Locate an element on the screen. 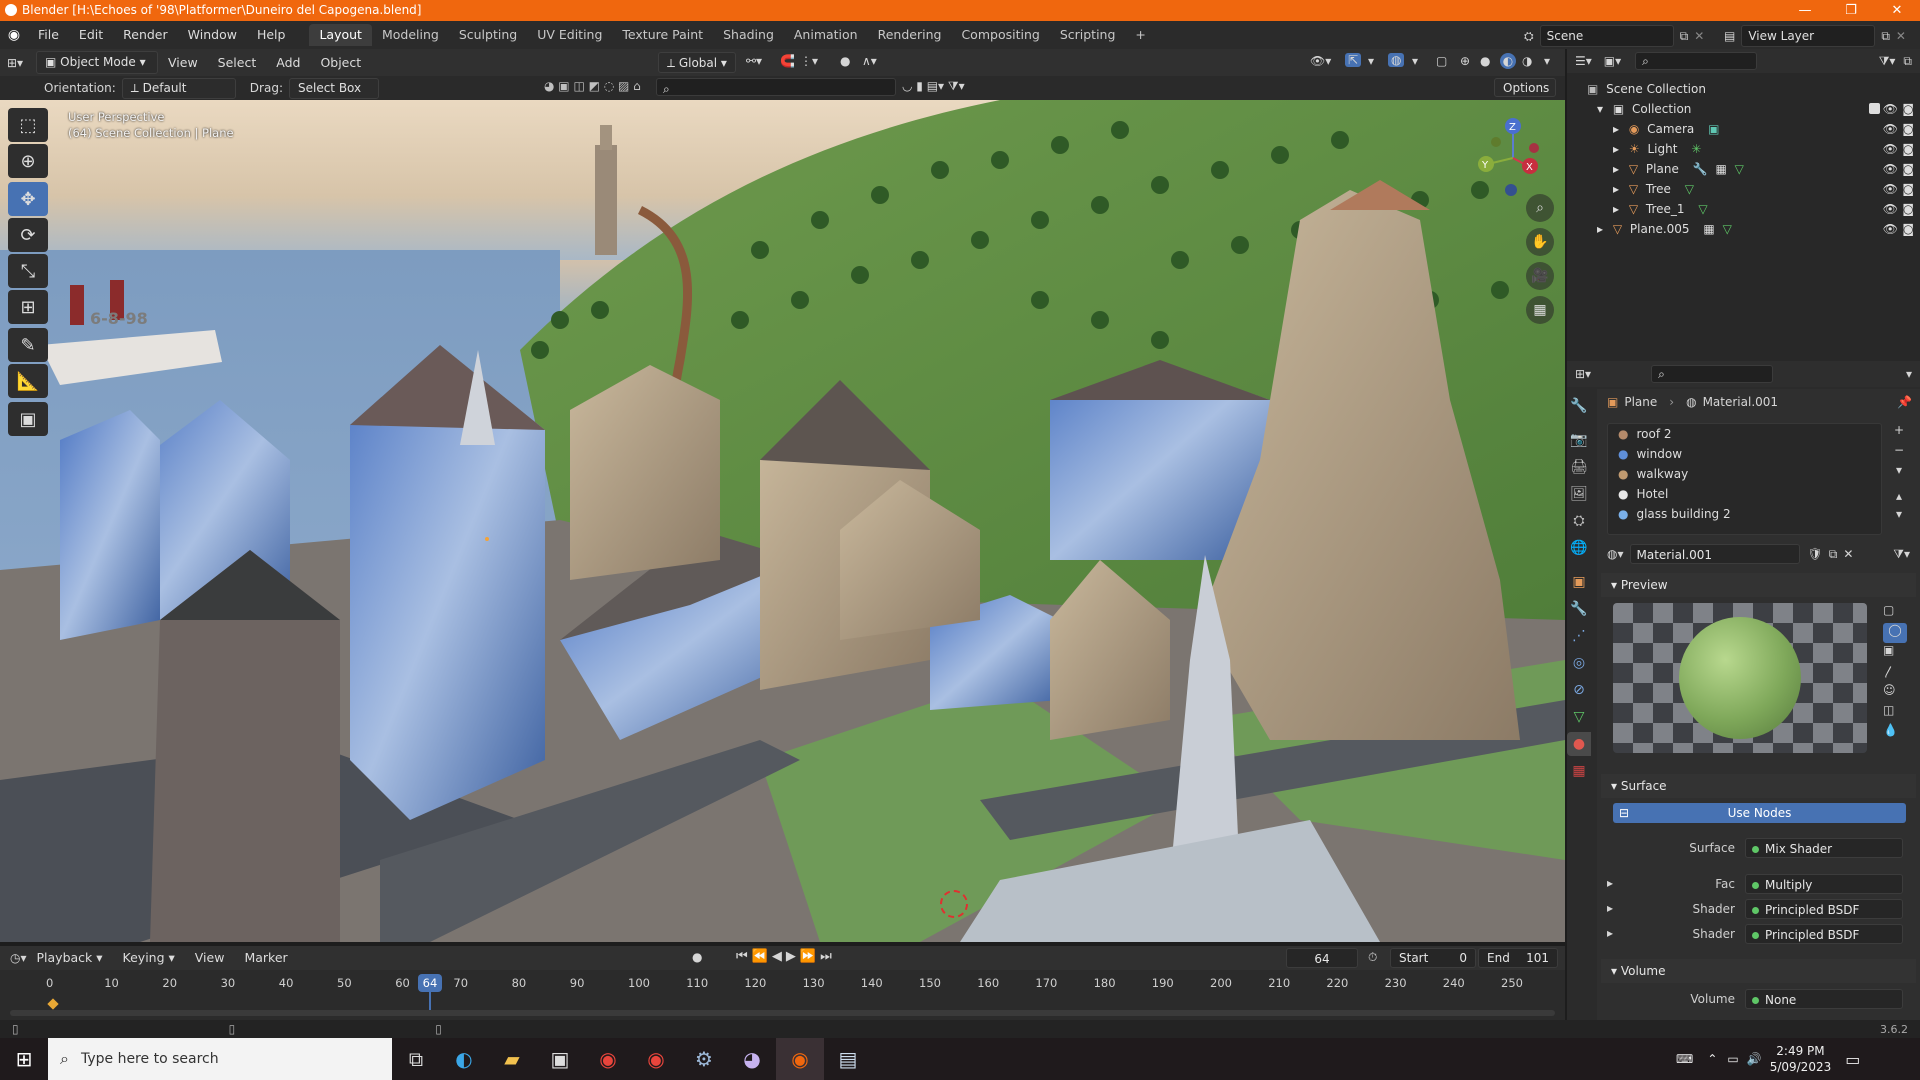 The image size is (1920, 1080). properties-search-input: ⌕ is located at coordinates (1712, 374).